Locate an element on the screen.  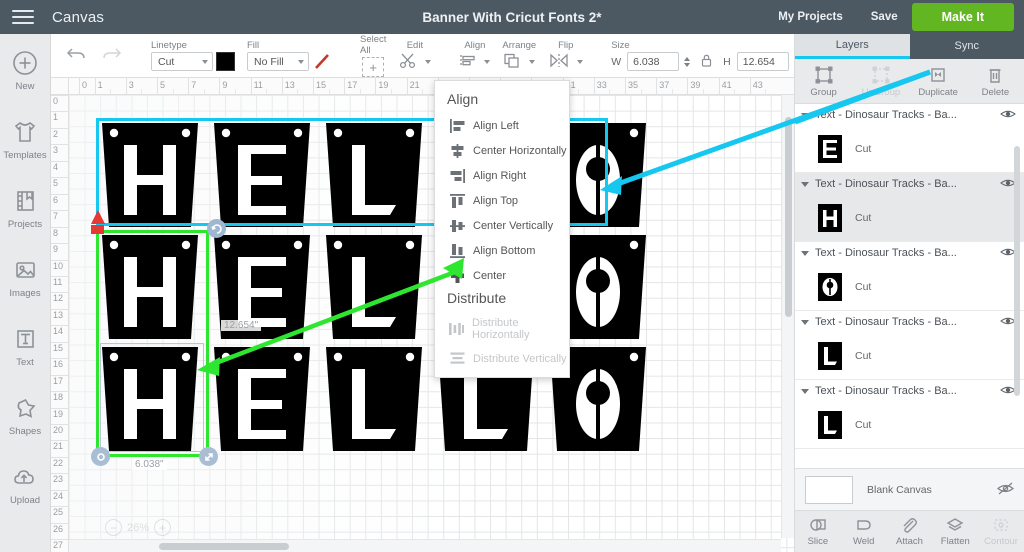
layers-scrollbar is located at coordinates (1017, 307).